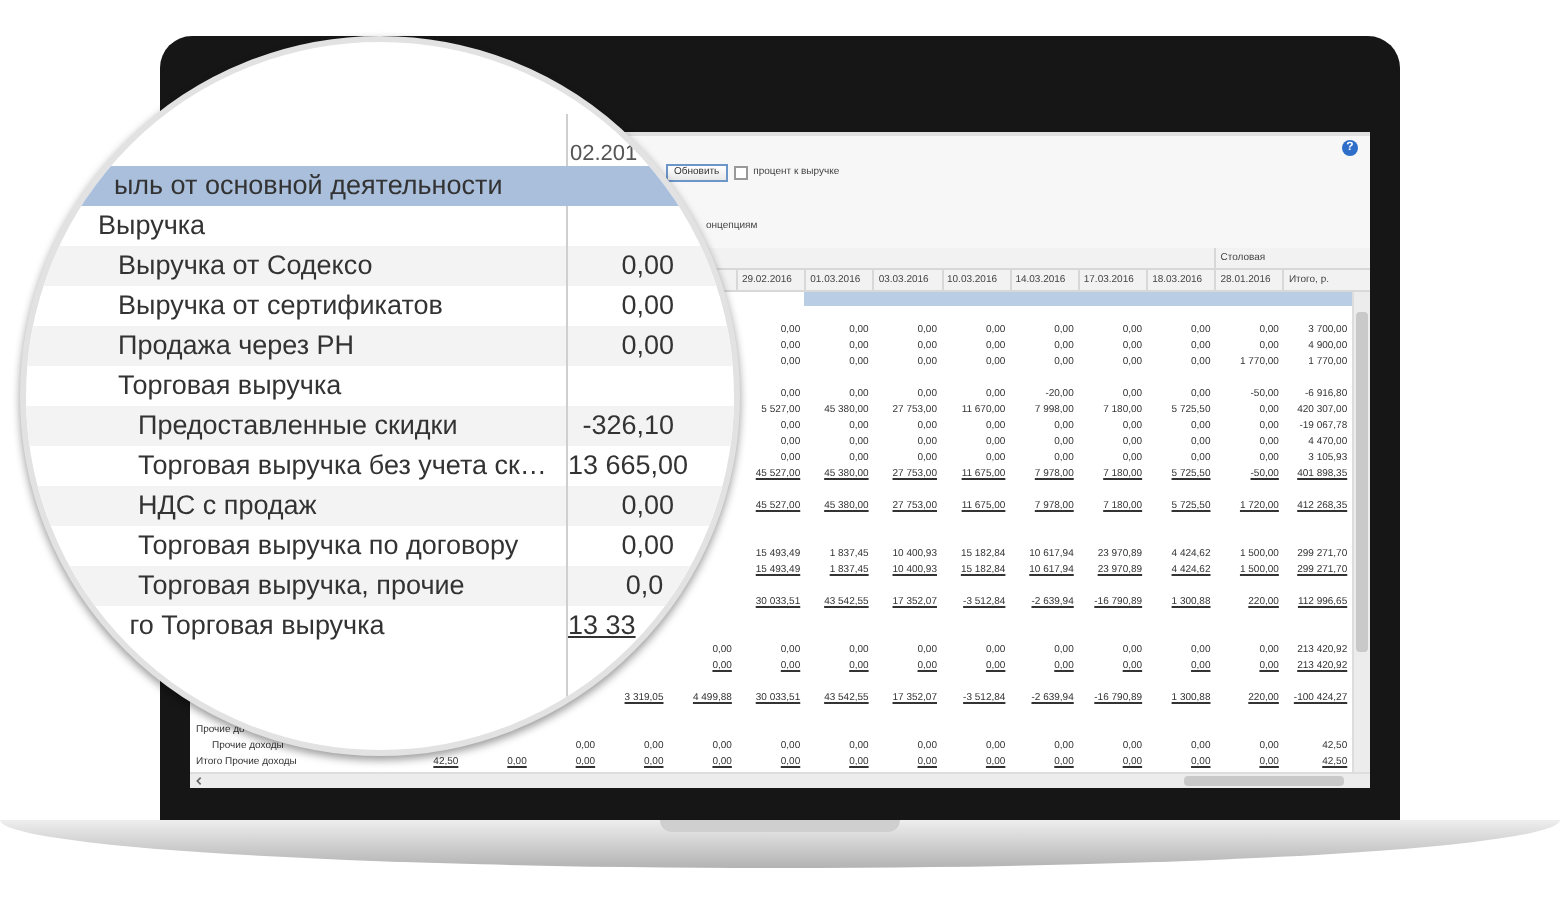 The image size is (1560, 900). Describe the element at coordinates (328, 546) in the screenshot. I see `row-label: Торговая выручка по договору` at that location.